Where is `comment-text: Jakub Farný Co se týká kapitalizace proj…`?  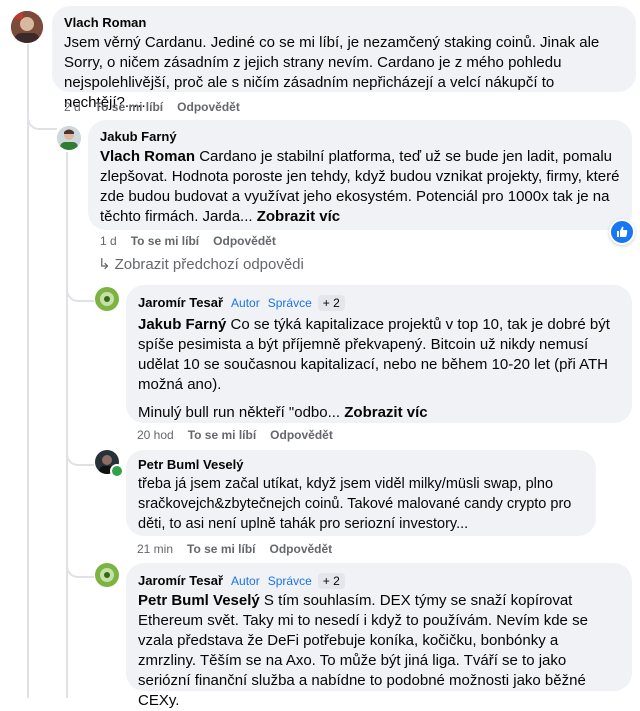
comment-text: Jakub Farný Co se týká kapitalizace proj… is located at coordinates (379, 355).